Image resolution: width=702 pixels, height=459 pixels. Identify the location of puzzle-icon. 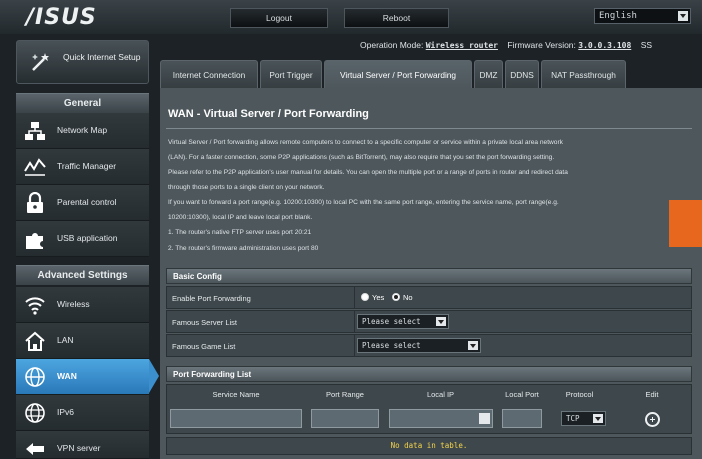
(34, 241).